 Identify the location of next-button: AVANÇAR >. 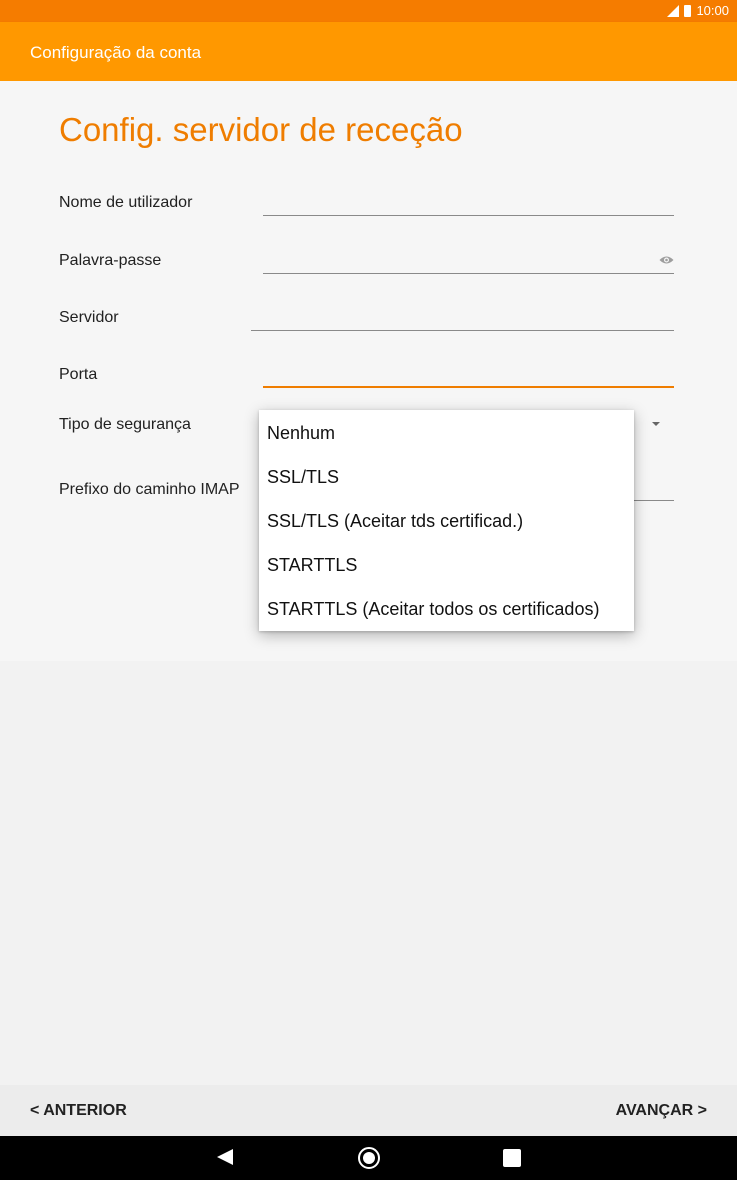
(661, 1111).